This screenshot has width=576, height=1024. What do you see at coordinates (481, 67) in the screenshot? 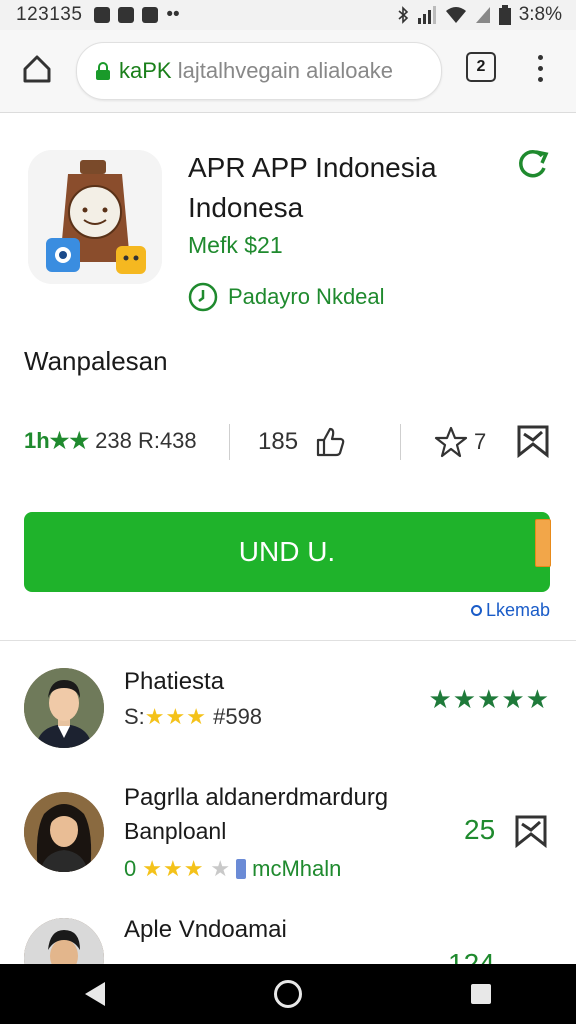
I see `tab-switcher-button: 2` at bounding box center [481, 67].